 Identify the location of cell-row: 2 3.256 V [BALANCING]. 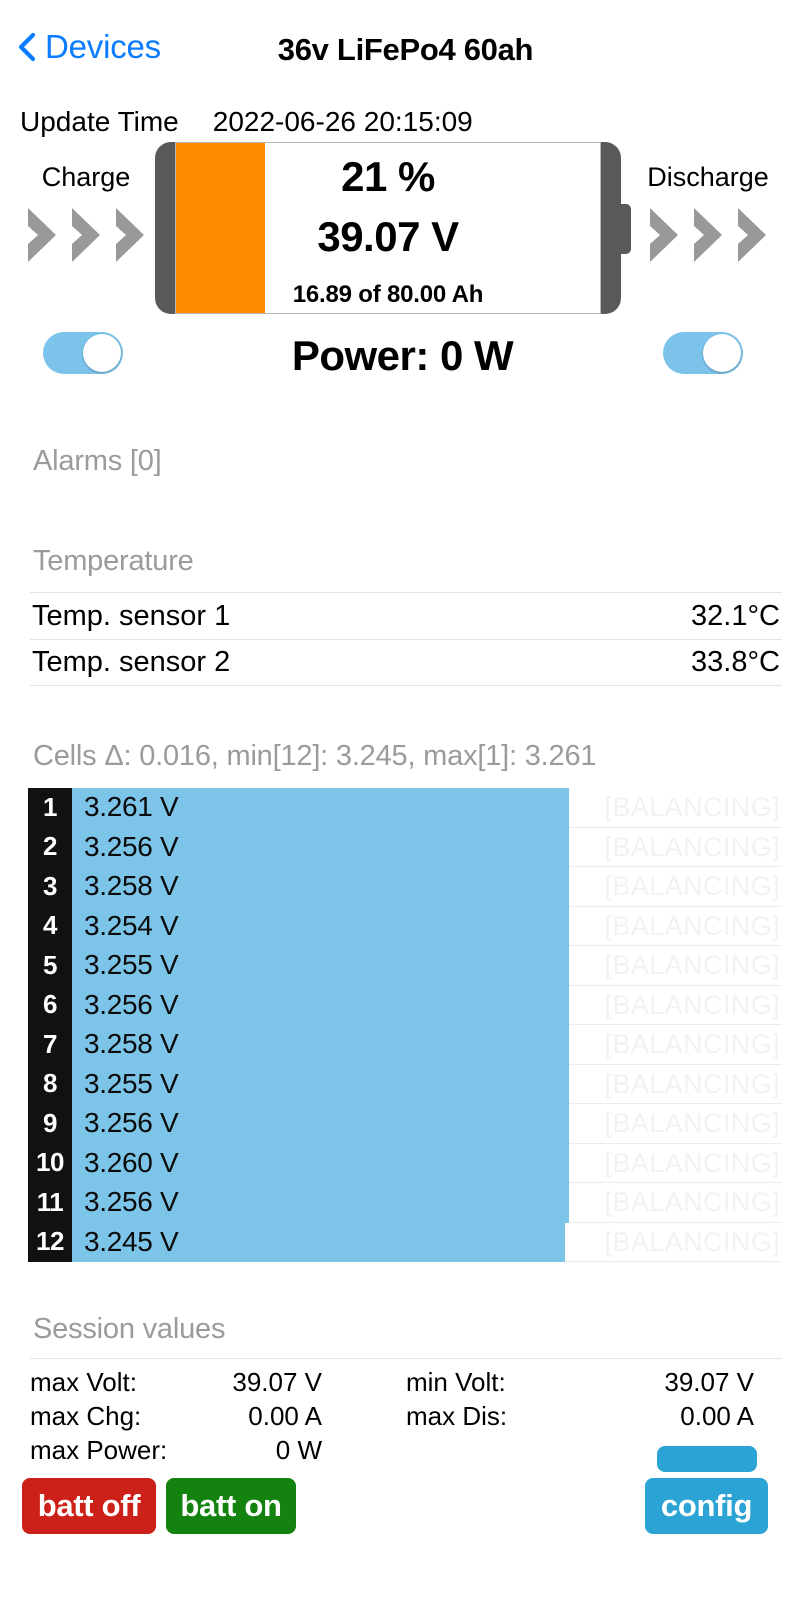
(405, 847).